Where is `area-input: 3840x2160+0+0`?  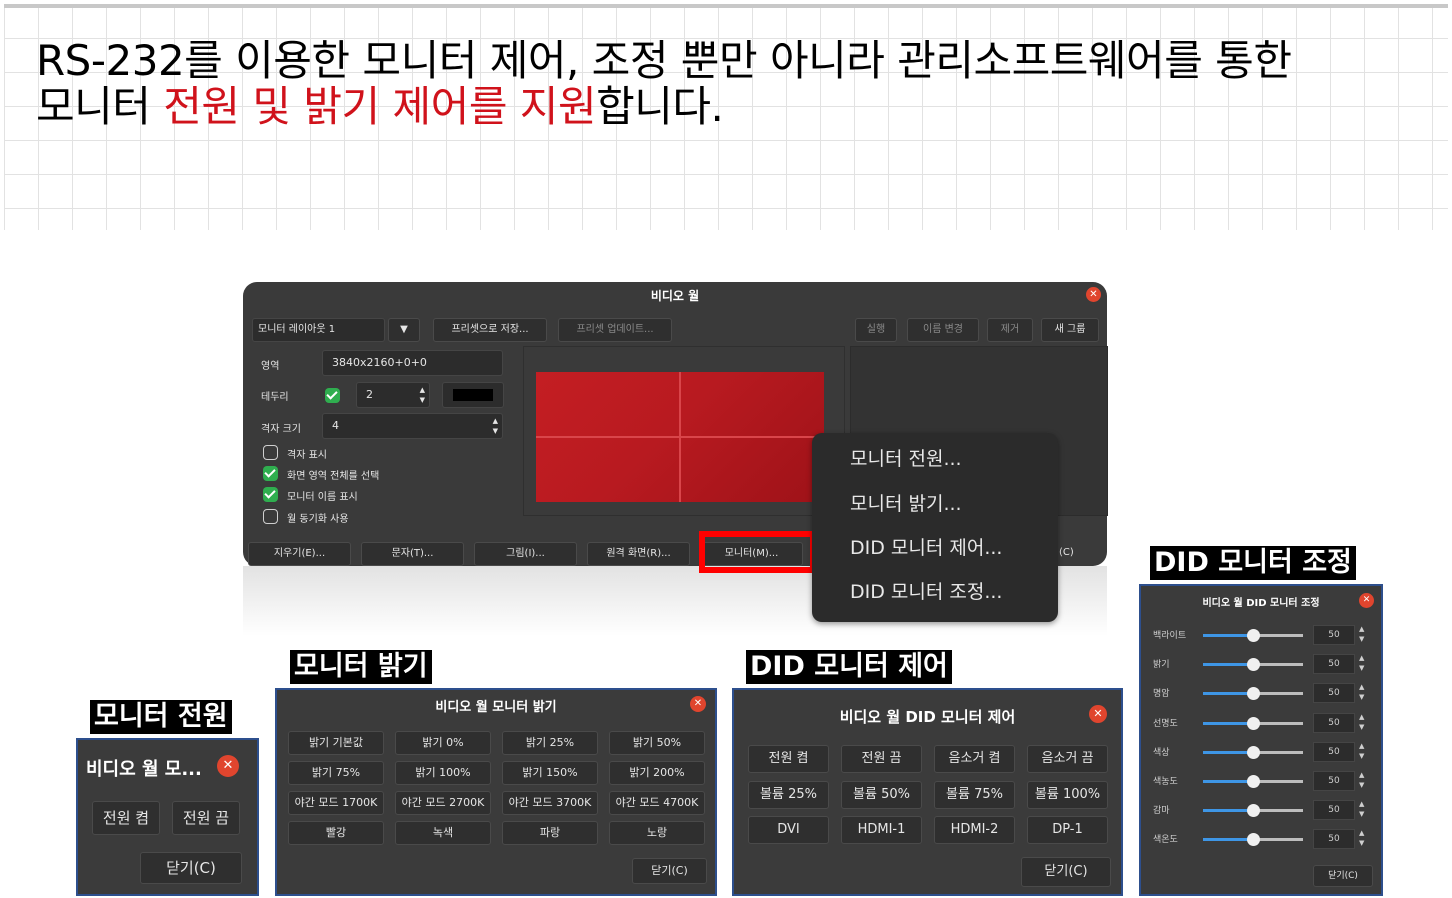 area-input: 3840x2160+0+0 is located at coordinates (412, 363).